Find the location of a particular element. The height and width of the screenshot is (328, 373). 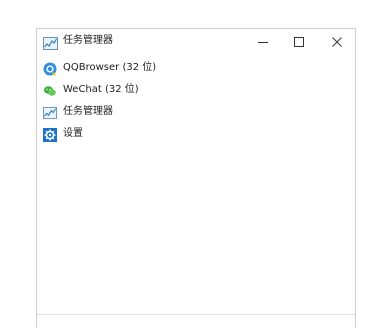

maximize-icon is located at coordinates (299, 42).